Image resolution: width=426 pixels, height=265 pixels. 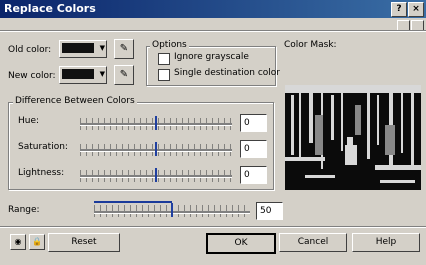 What do you see at coordinates (416, 9) in the screenshot?
I see `close-button: ×` at bounding box center [416, 9].